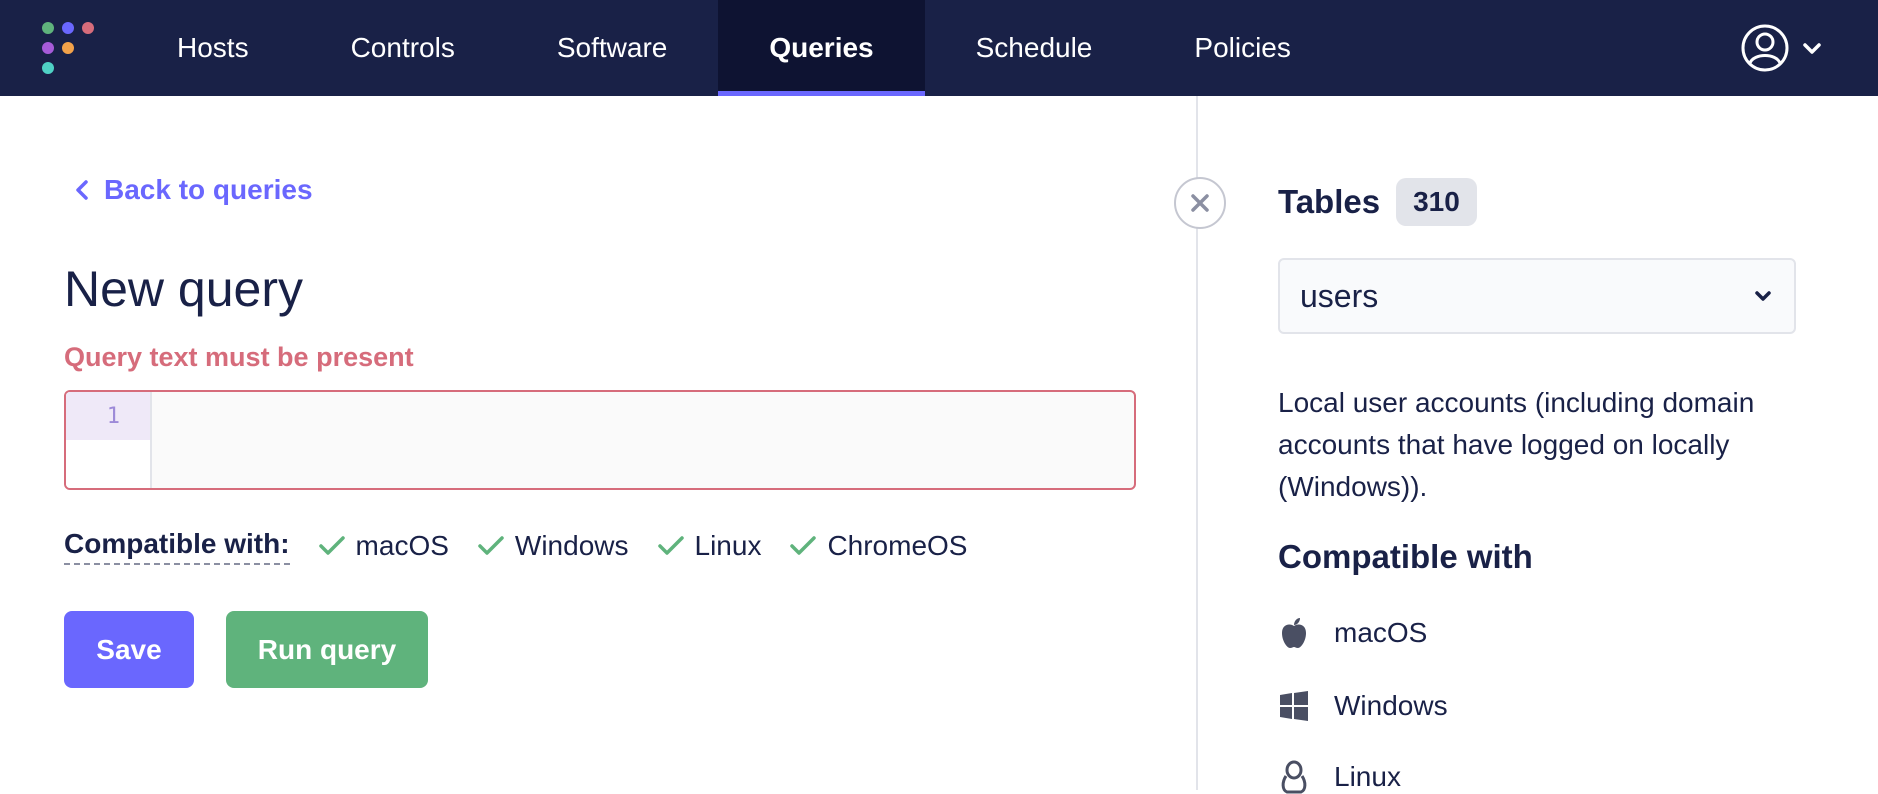  What do you see at coordinates (1765, 48) in the screenshot?
I see `user-circle-icon` at bounding box center [1765, 48].